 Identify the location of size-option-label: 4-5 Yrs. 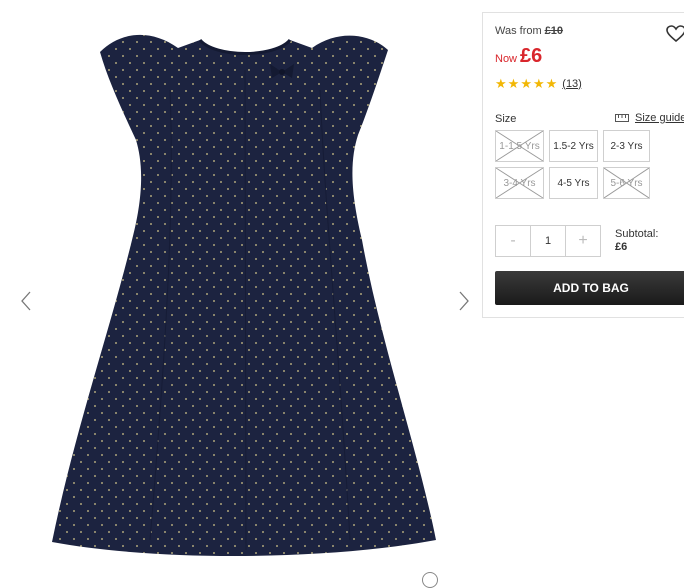
(573, 183).